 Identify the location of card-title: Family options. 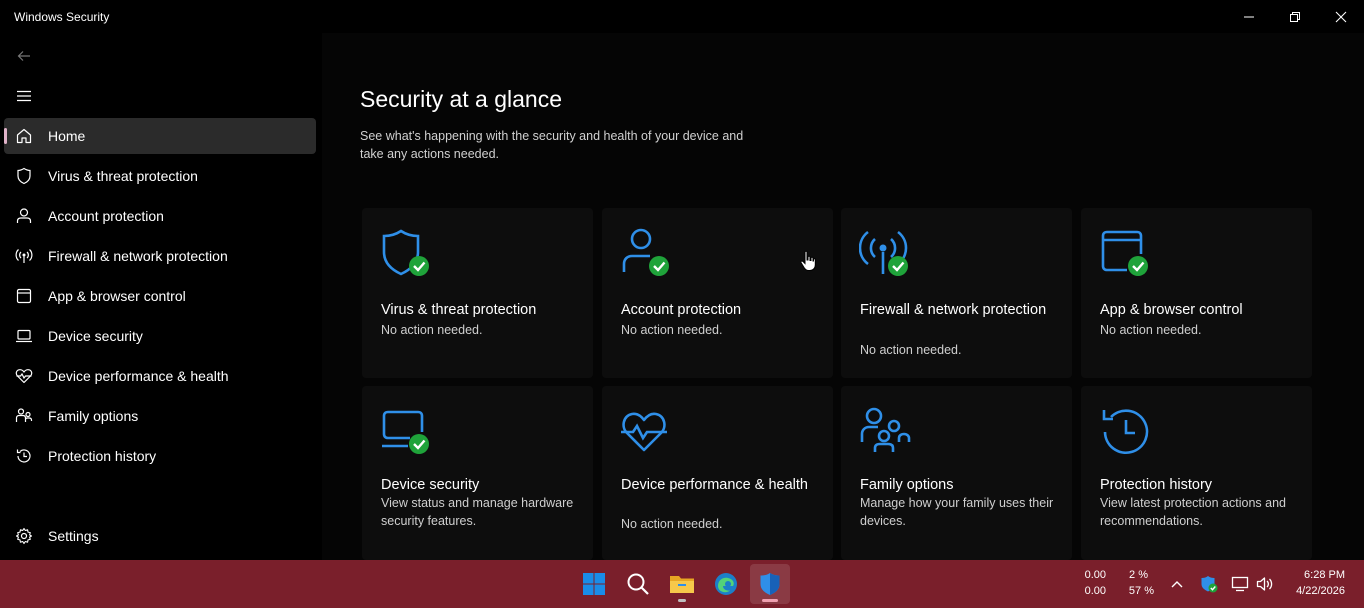
(907, 485).